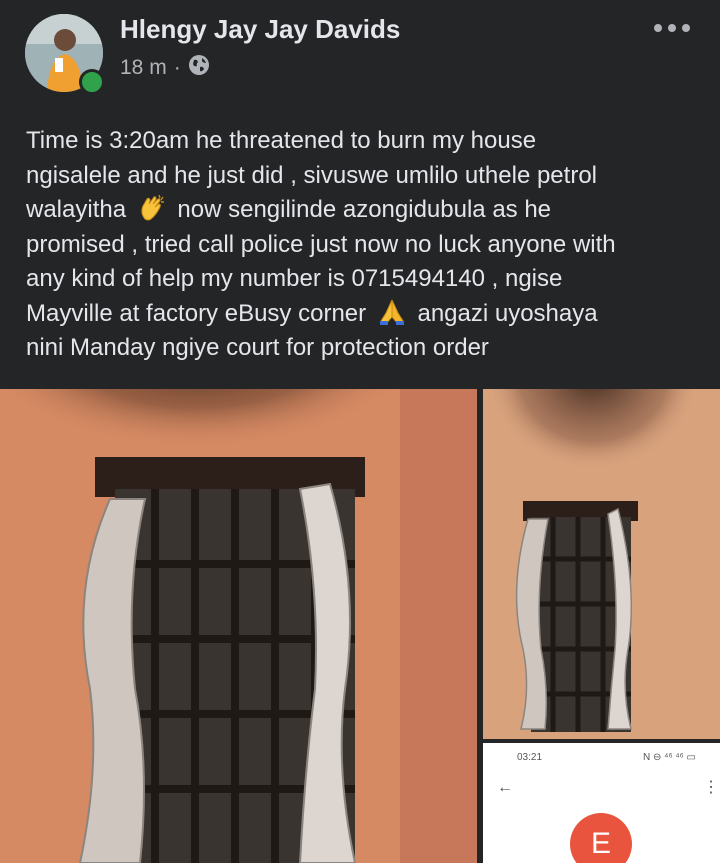 Image resolution: width=720 pixels, height=863 pixels. What do you see at coordinates (392, 312) in the screenshot?
I see `folded-hands-emoji` at bounding box center [392, 312].